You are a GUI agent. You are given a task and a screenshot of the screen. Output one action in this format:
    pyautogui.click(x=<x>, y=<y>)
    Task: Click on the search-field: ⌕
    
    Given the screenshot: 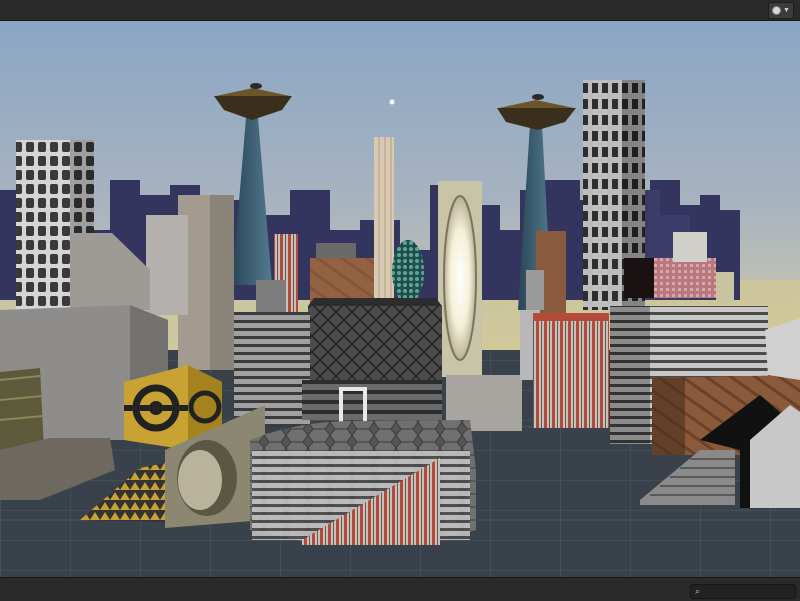 What is the action you would take?
    pyautogui.click(x=743, y=591)
    